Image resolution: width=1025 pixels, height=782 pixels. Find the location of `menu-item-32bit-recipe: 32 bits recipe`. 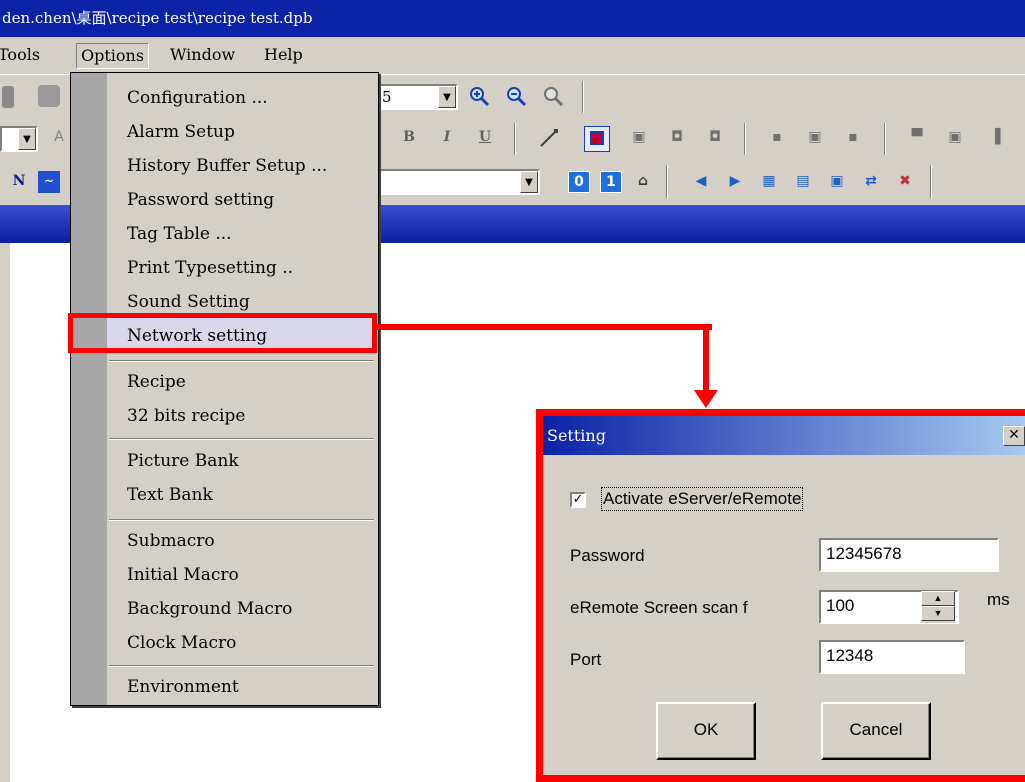

menu-item-32bit-recipe: 32 bits recipe is located at coordinates (186, 416).